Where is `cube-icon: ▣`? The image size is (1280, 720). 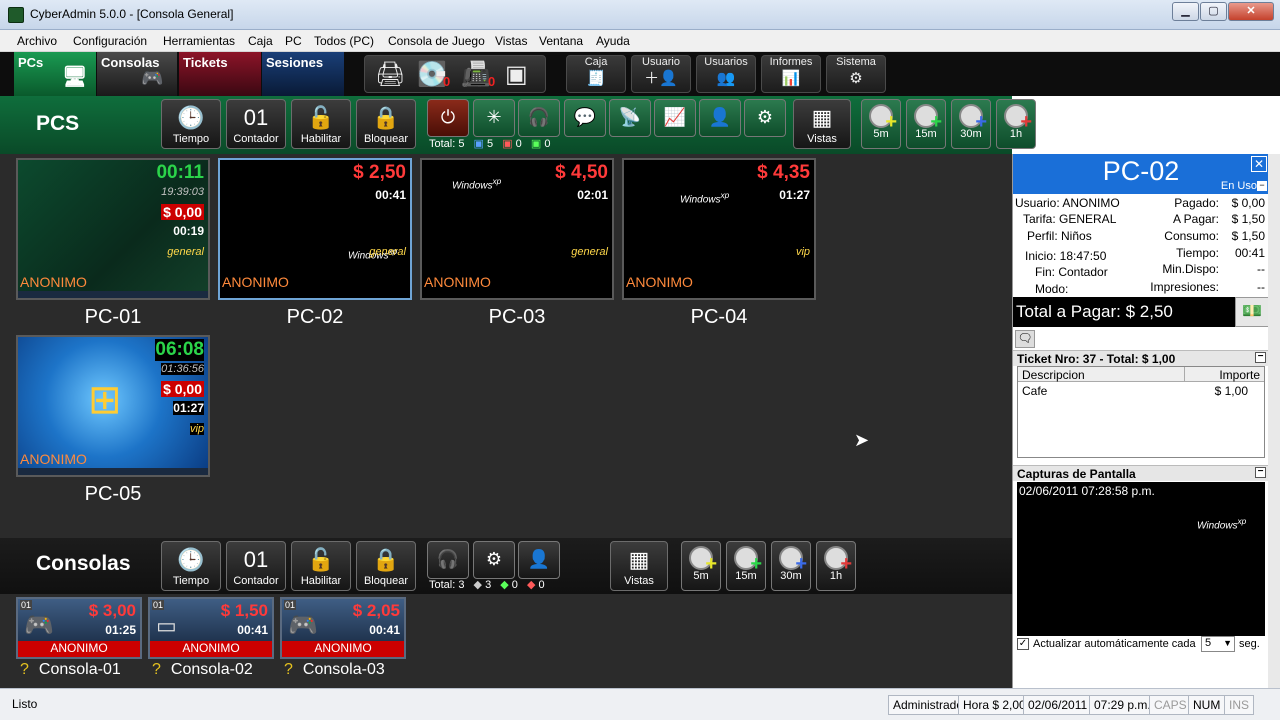 cube-icon: ▣ is located at coordinates (516, 74).